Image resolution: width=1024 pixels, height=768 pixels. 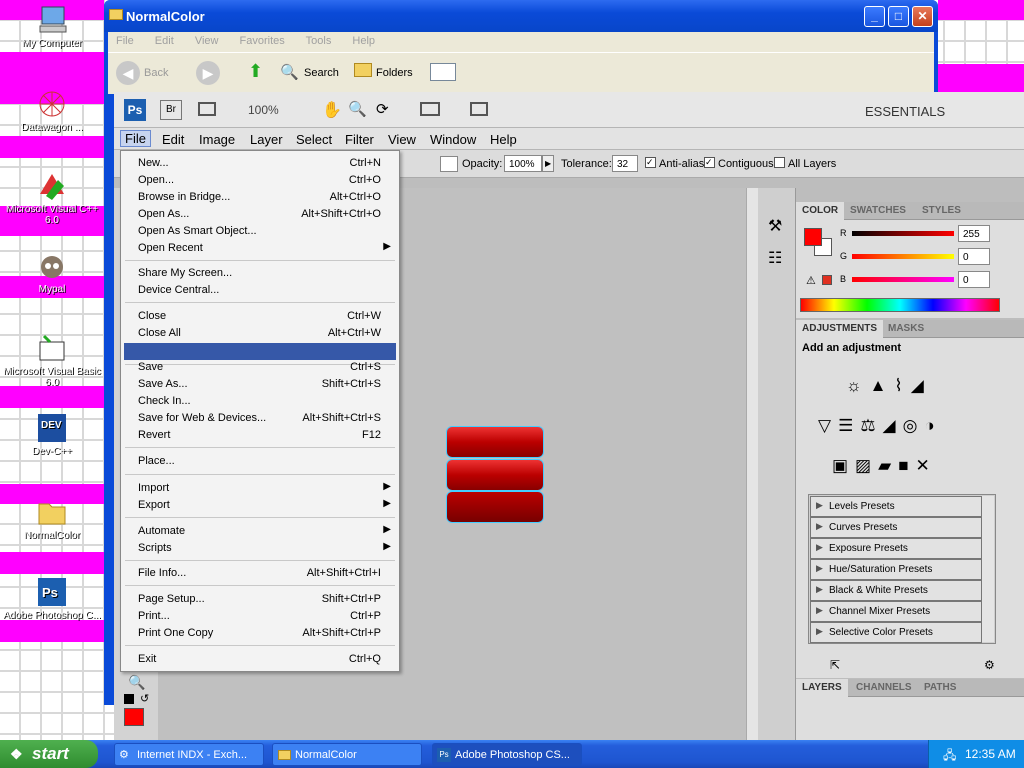 What do you see at coordinates (52, 272) in the screenshot?
I see `desktop-icon-mypal: Mypal` at bounding box center [52, 272].